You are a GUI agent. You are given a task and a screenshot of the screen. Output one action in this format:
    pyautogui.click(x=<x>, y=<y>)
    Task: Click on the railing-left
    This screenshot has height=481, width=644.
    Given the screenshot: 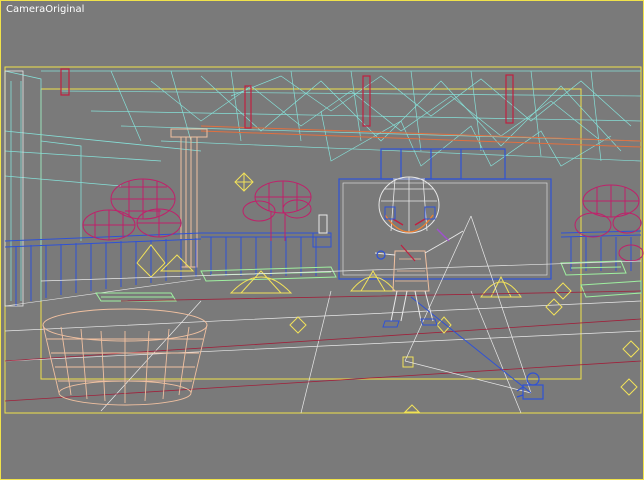 What is the action you would take?
    pyautogui.click(x=103, y=269)
    